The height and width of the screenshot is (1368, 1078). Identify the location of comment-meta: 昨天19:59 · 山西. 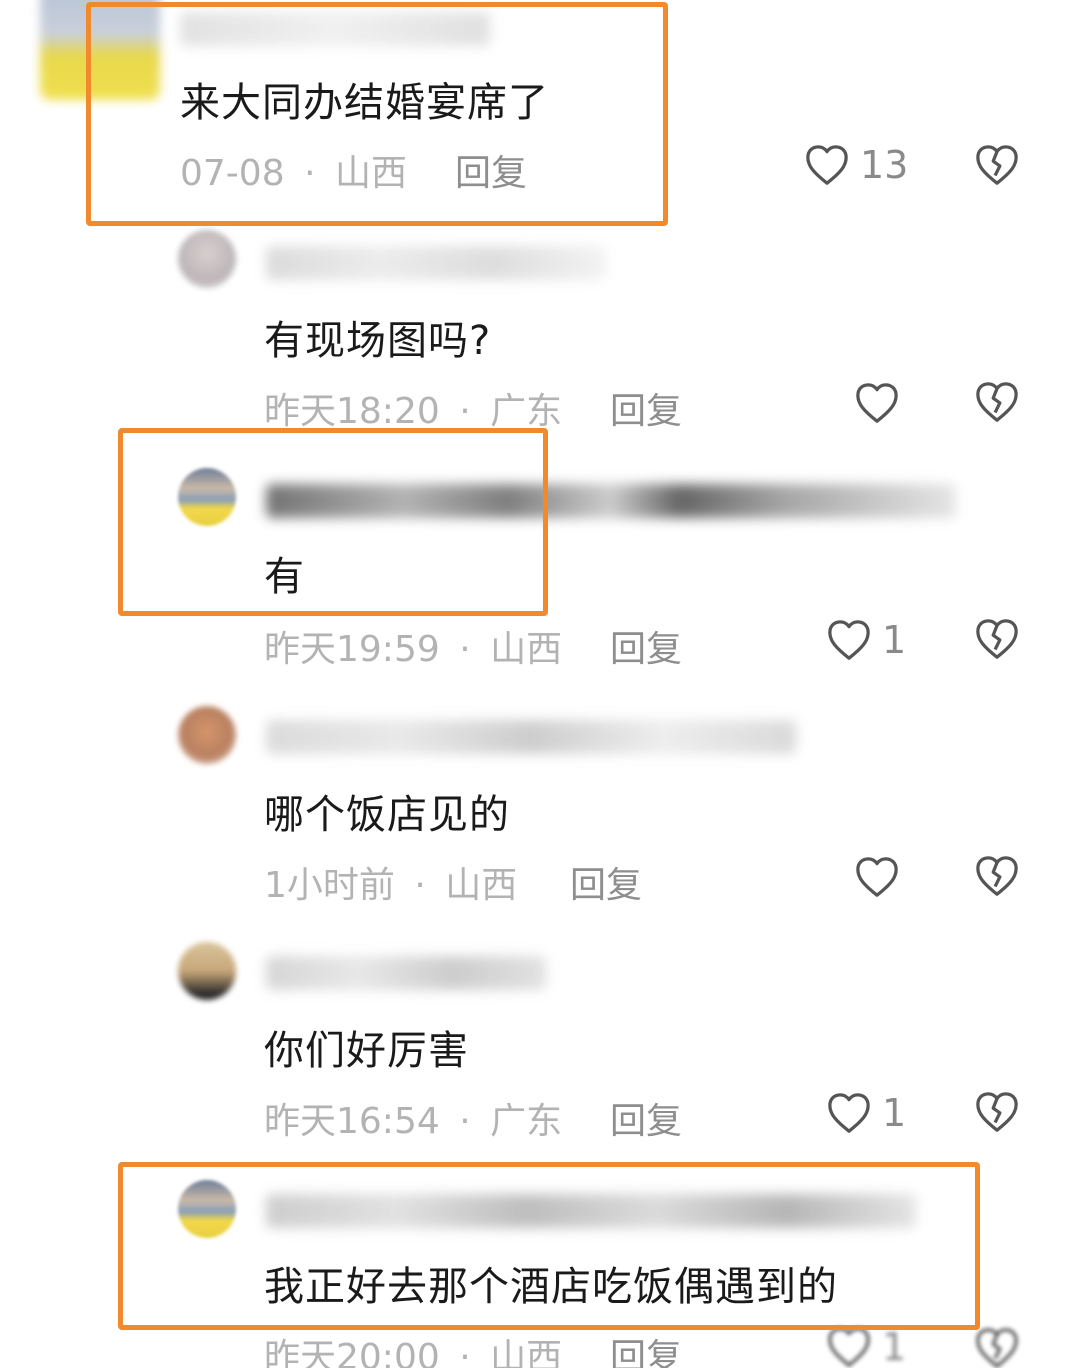
(413, 646).